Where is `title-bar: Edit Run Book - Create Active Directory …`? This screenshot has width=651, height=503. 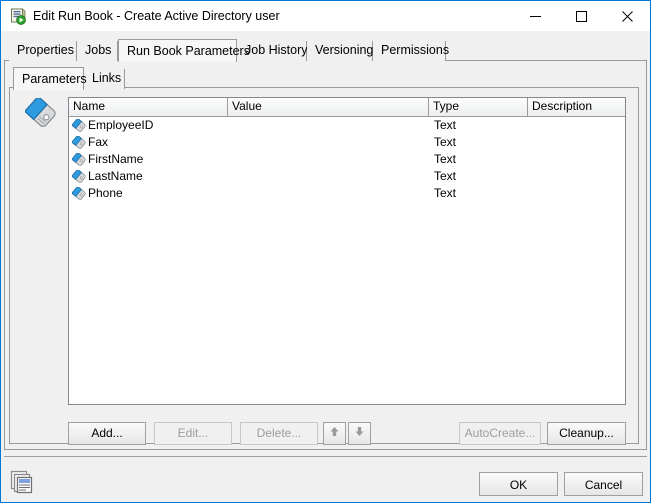
title-bar: Edit Run Book - Create Active Directory … is located at coordinates (325, 16).